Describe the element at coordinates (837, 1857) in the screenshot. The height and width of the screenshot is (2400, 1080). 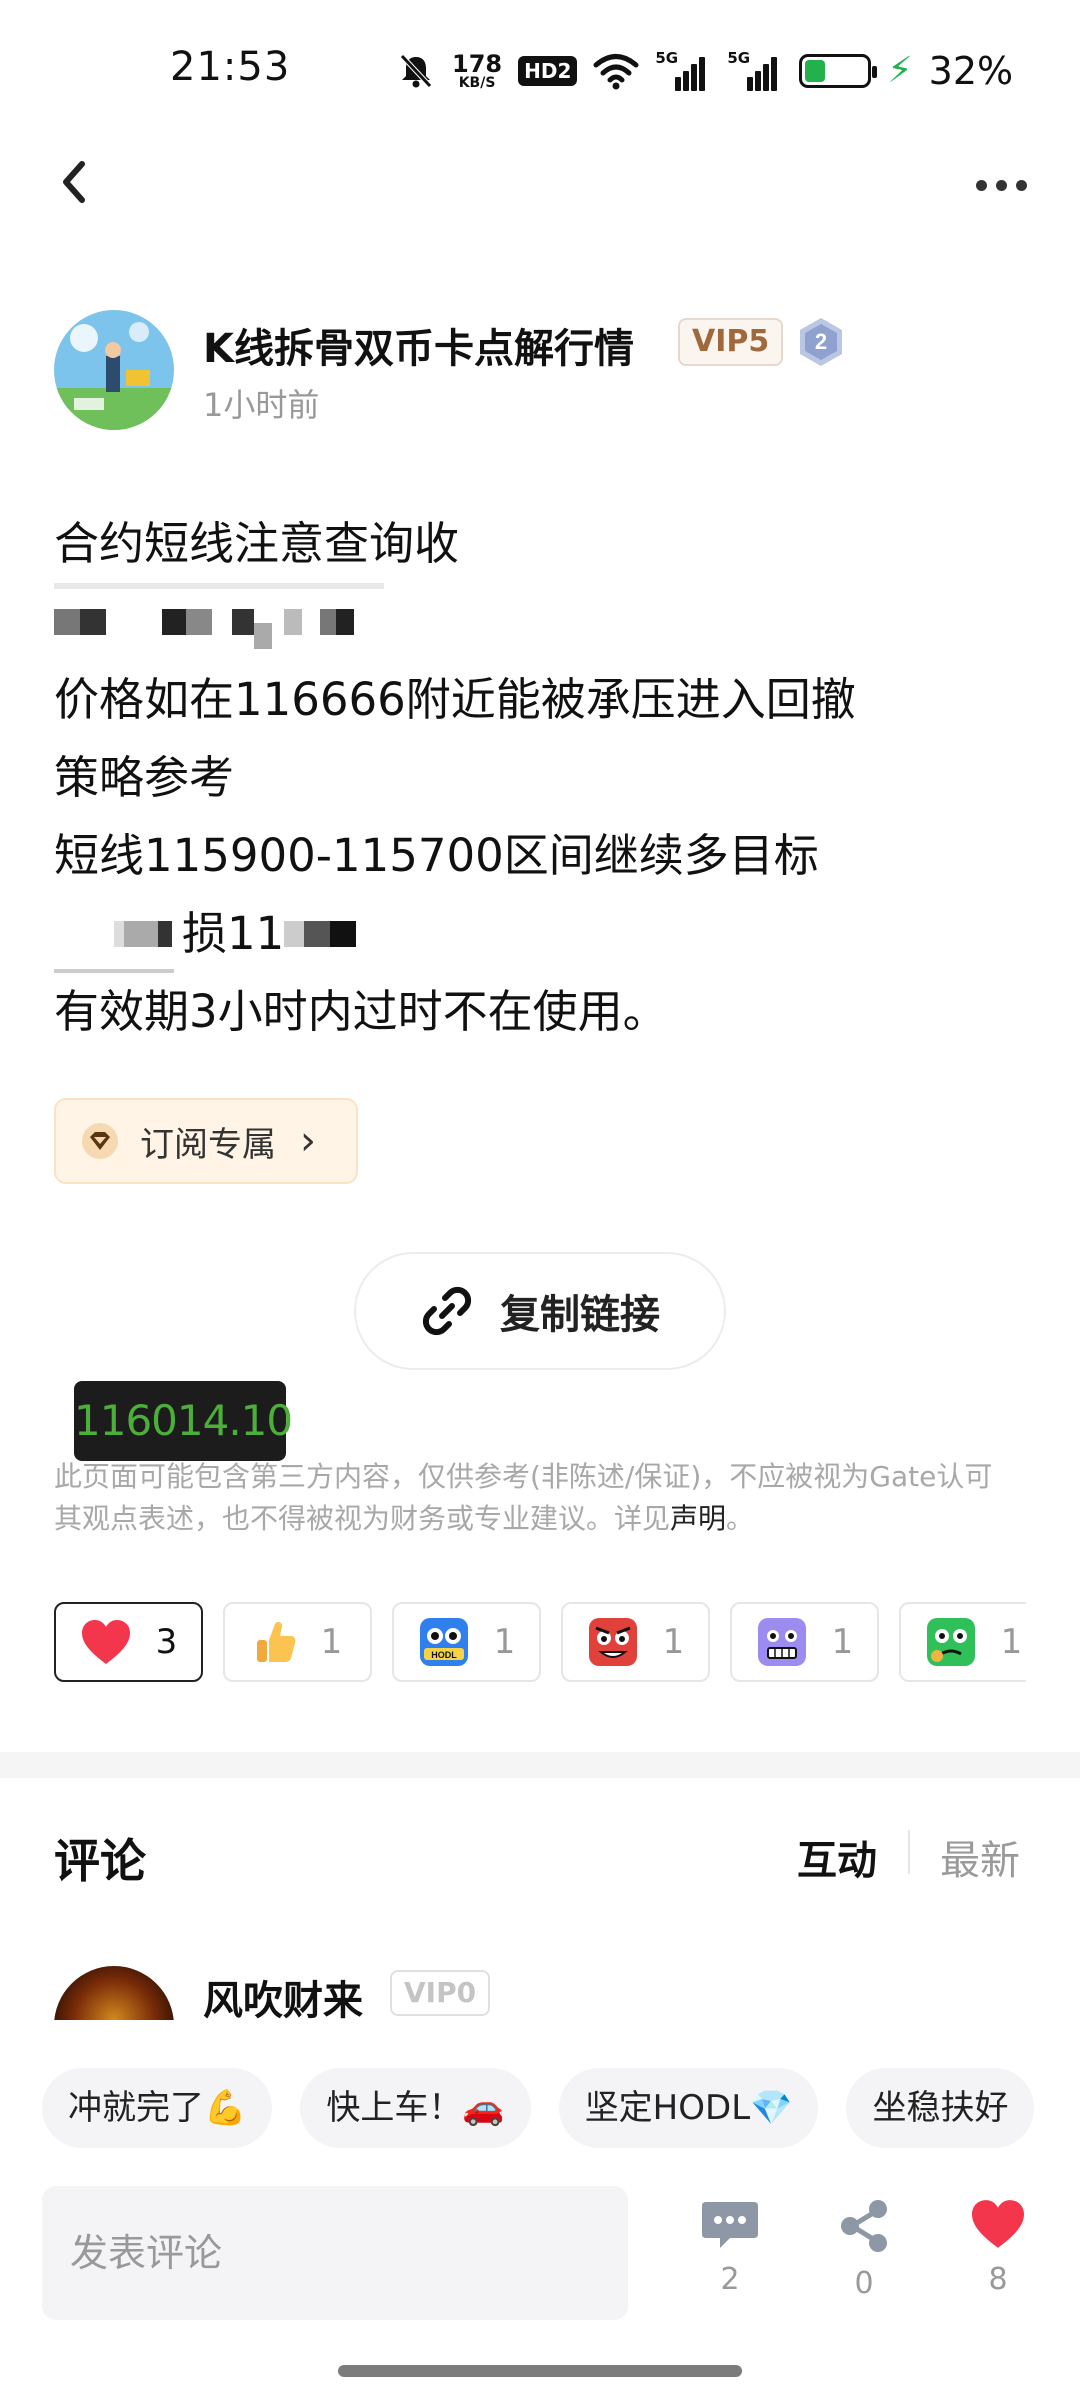
I see `tab-interact: 互动` at that location.